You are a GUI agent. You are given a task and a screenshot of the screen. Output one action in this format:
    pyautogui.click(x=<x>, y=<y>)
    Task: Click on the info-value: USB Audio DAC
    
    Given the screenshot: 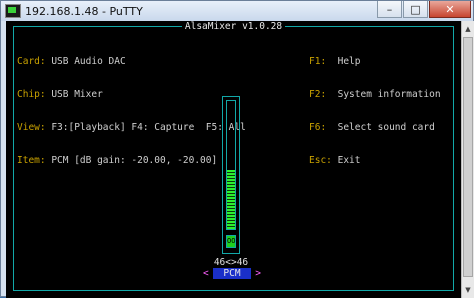 What is the action you would take?
    pyautogui.click(x=85, y=61)
    